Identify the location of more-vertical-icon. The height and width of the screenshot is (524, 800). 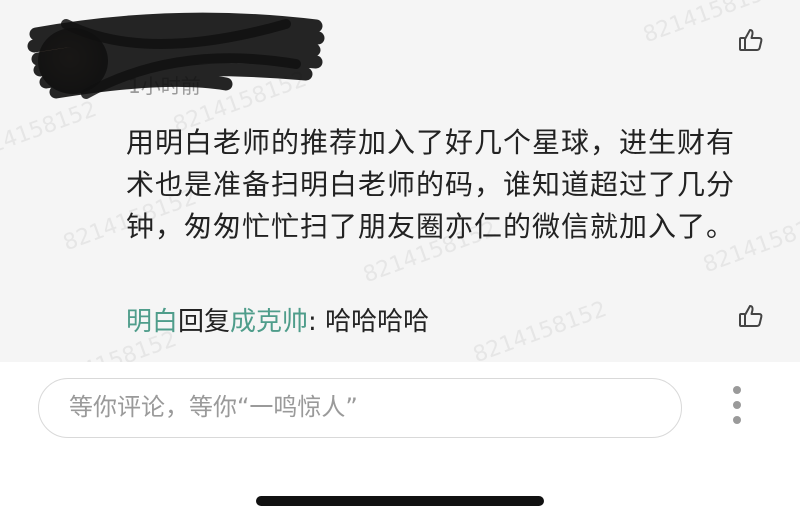
(737, 405).